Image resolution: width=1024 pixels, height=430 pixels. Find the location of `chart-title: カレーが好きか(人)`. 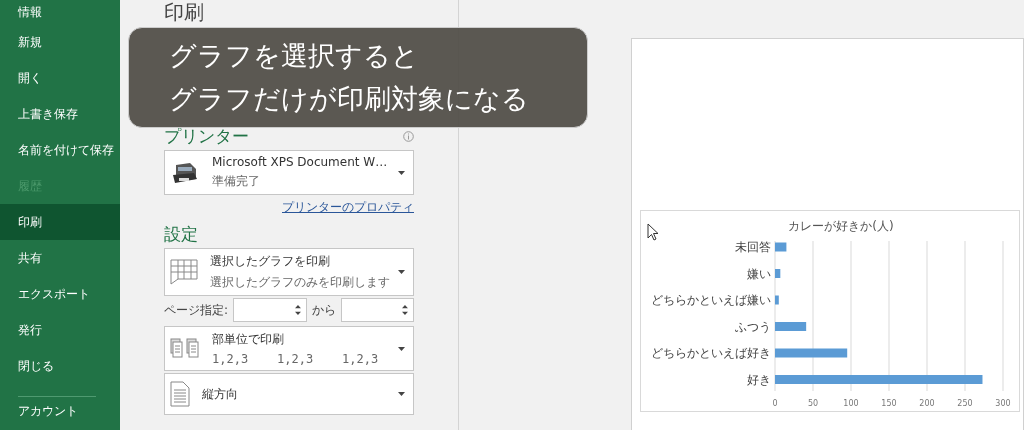

chart-title: カレーが好きか(人) is located at coordinates (841, 226).